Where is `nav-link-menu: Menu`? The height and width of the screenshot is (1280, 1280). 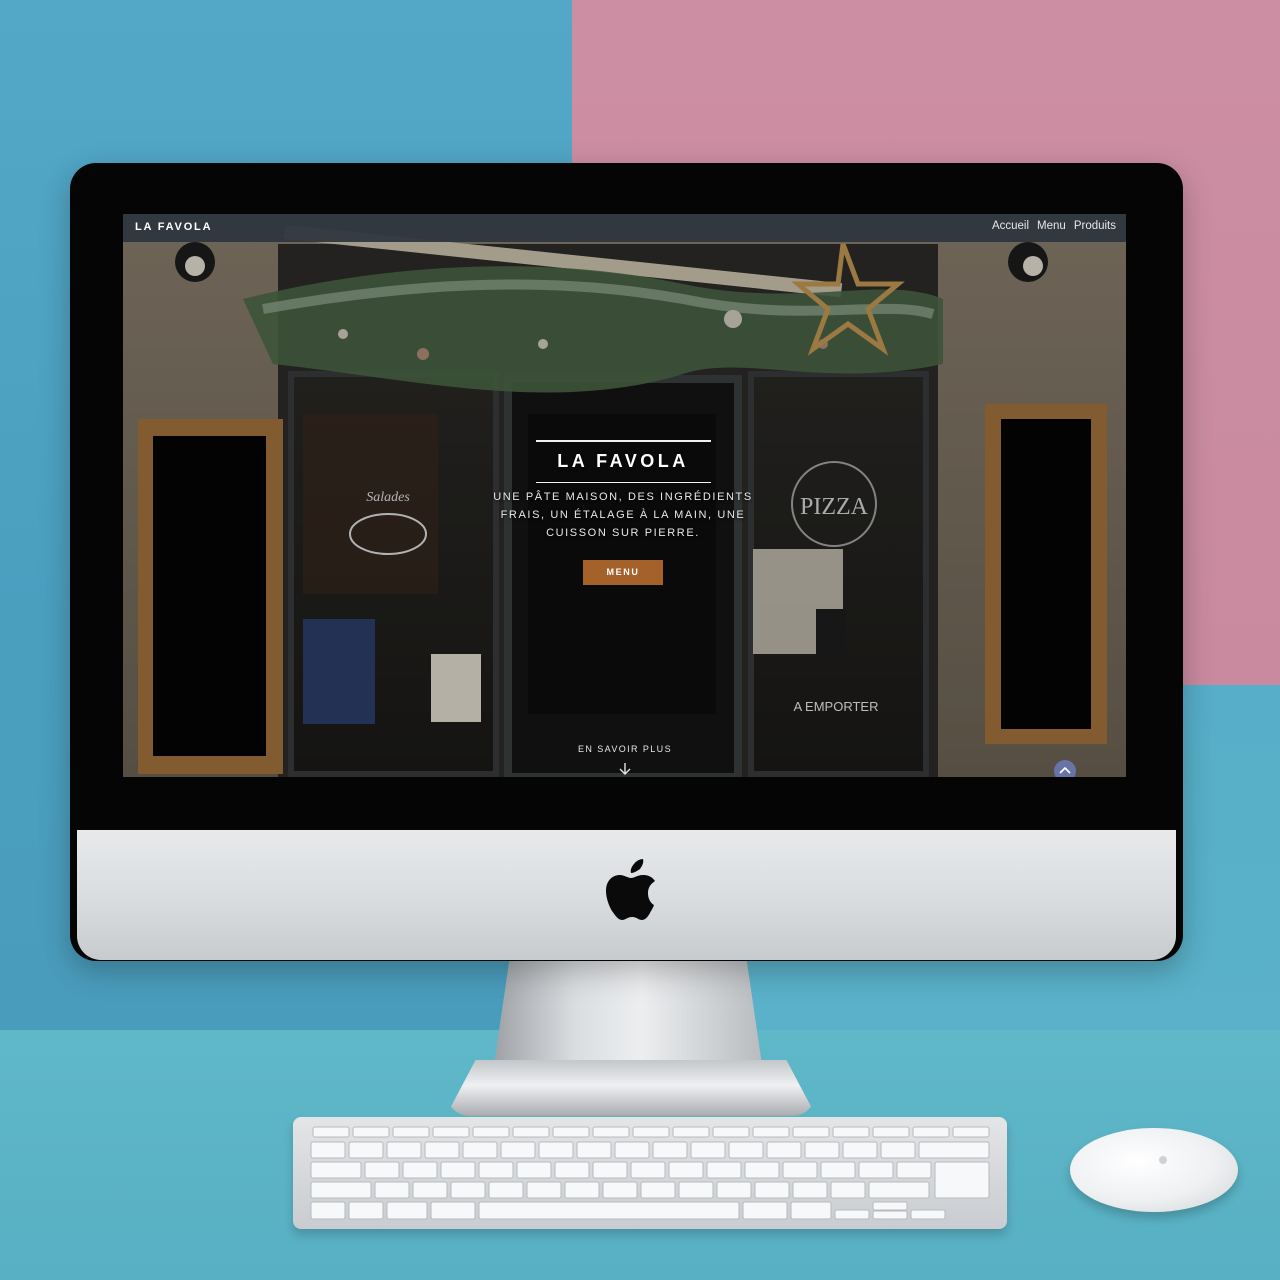 nav-link-menu: Menu is located at coordinates (1051, 226).